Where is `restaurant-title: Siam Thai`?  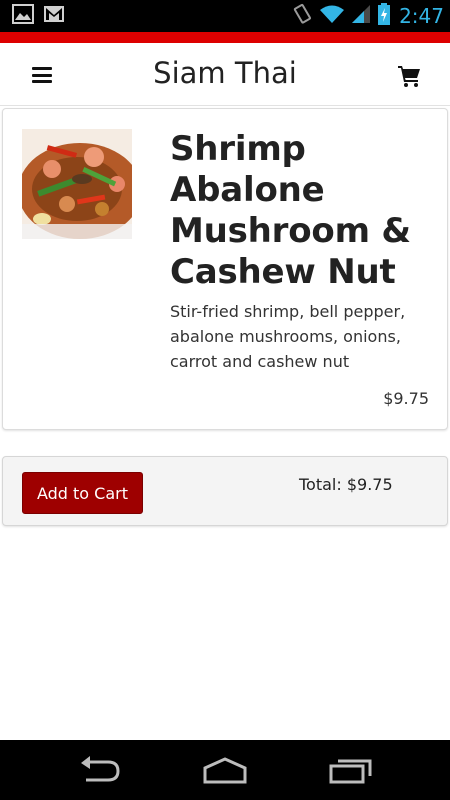 restaurant-title: Siam Thai is located at coordinates (225, 73).